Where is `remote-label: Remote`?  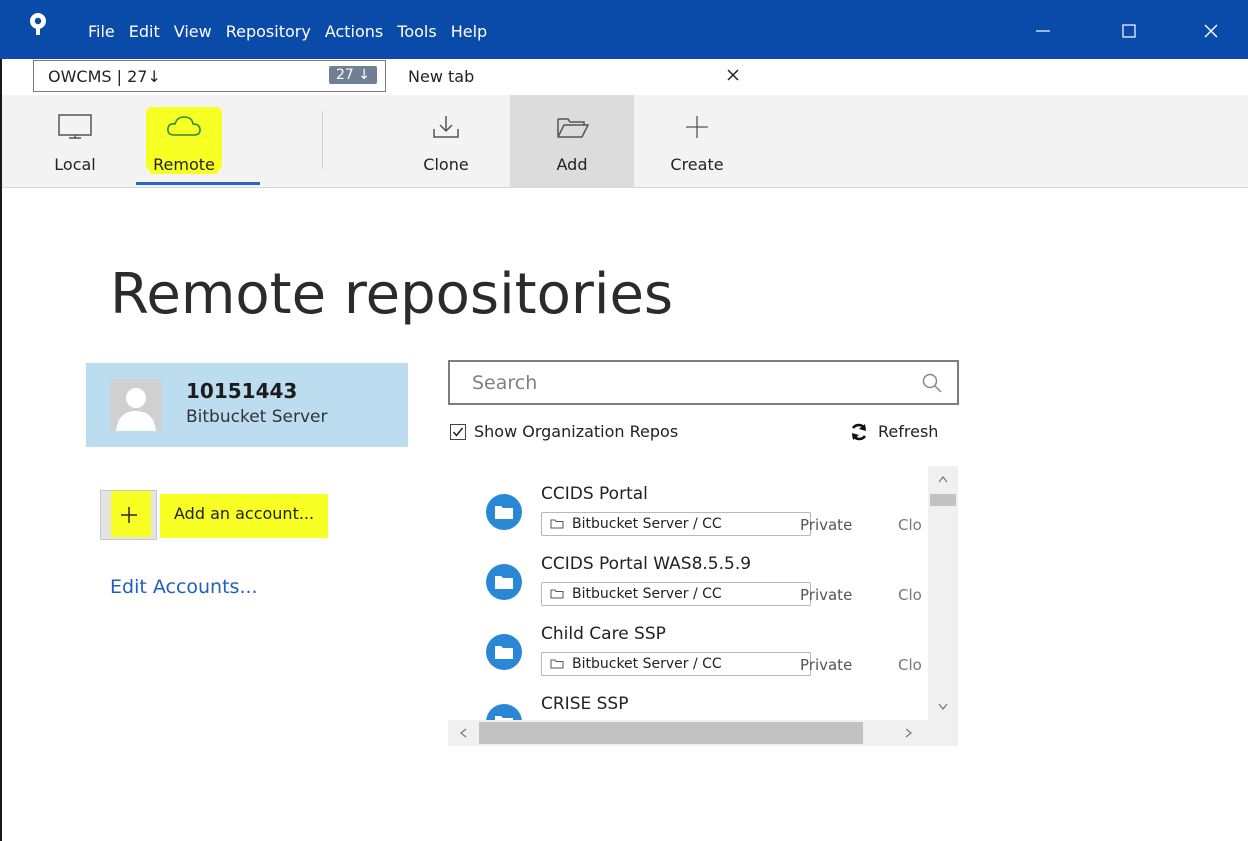 remote-label: Remote is located at coordinates (184, 164).